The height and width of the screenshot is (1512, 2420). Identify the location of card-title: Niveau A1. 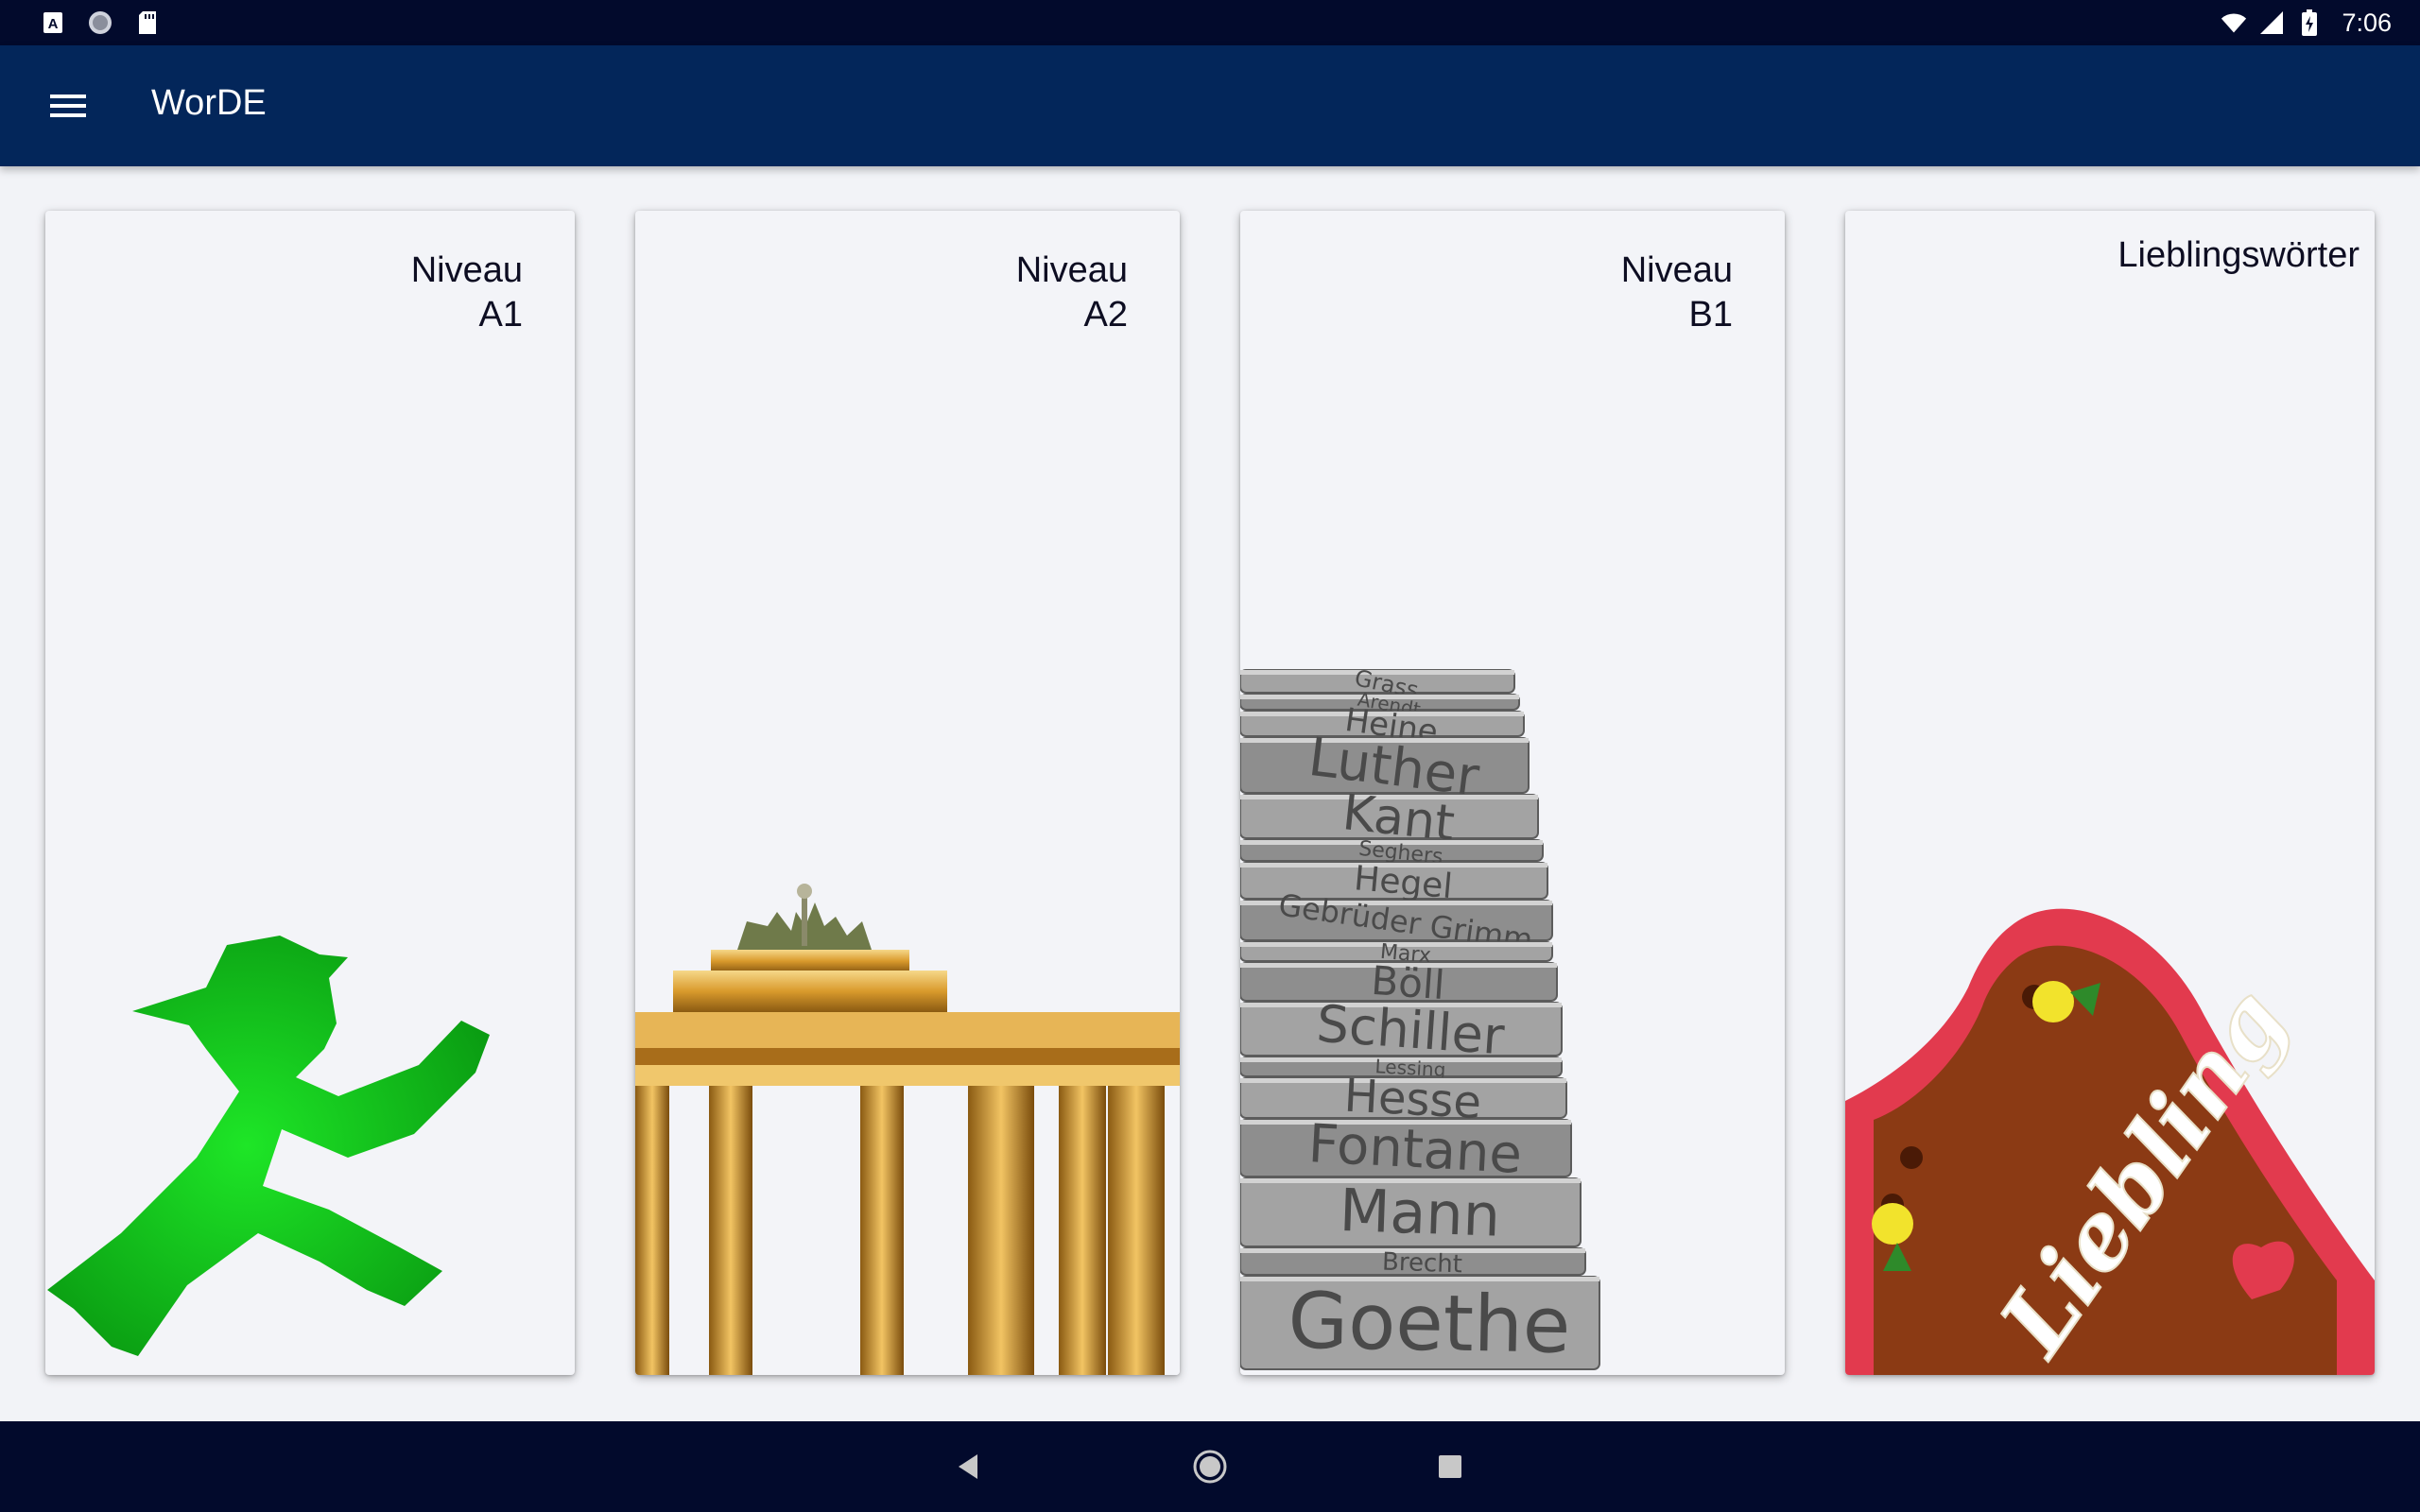
(467, 293).